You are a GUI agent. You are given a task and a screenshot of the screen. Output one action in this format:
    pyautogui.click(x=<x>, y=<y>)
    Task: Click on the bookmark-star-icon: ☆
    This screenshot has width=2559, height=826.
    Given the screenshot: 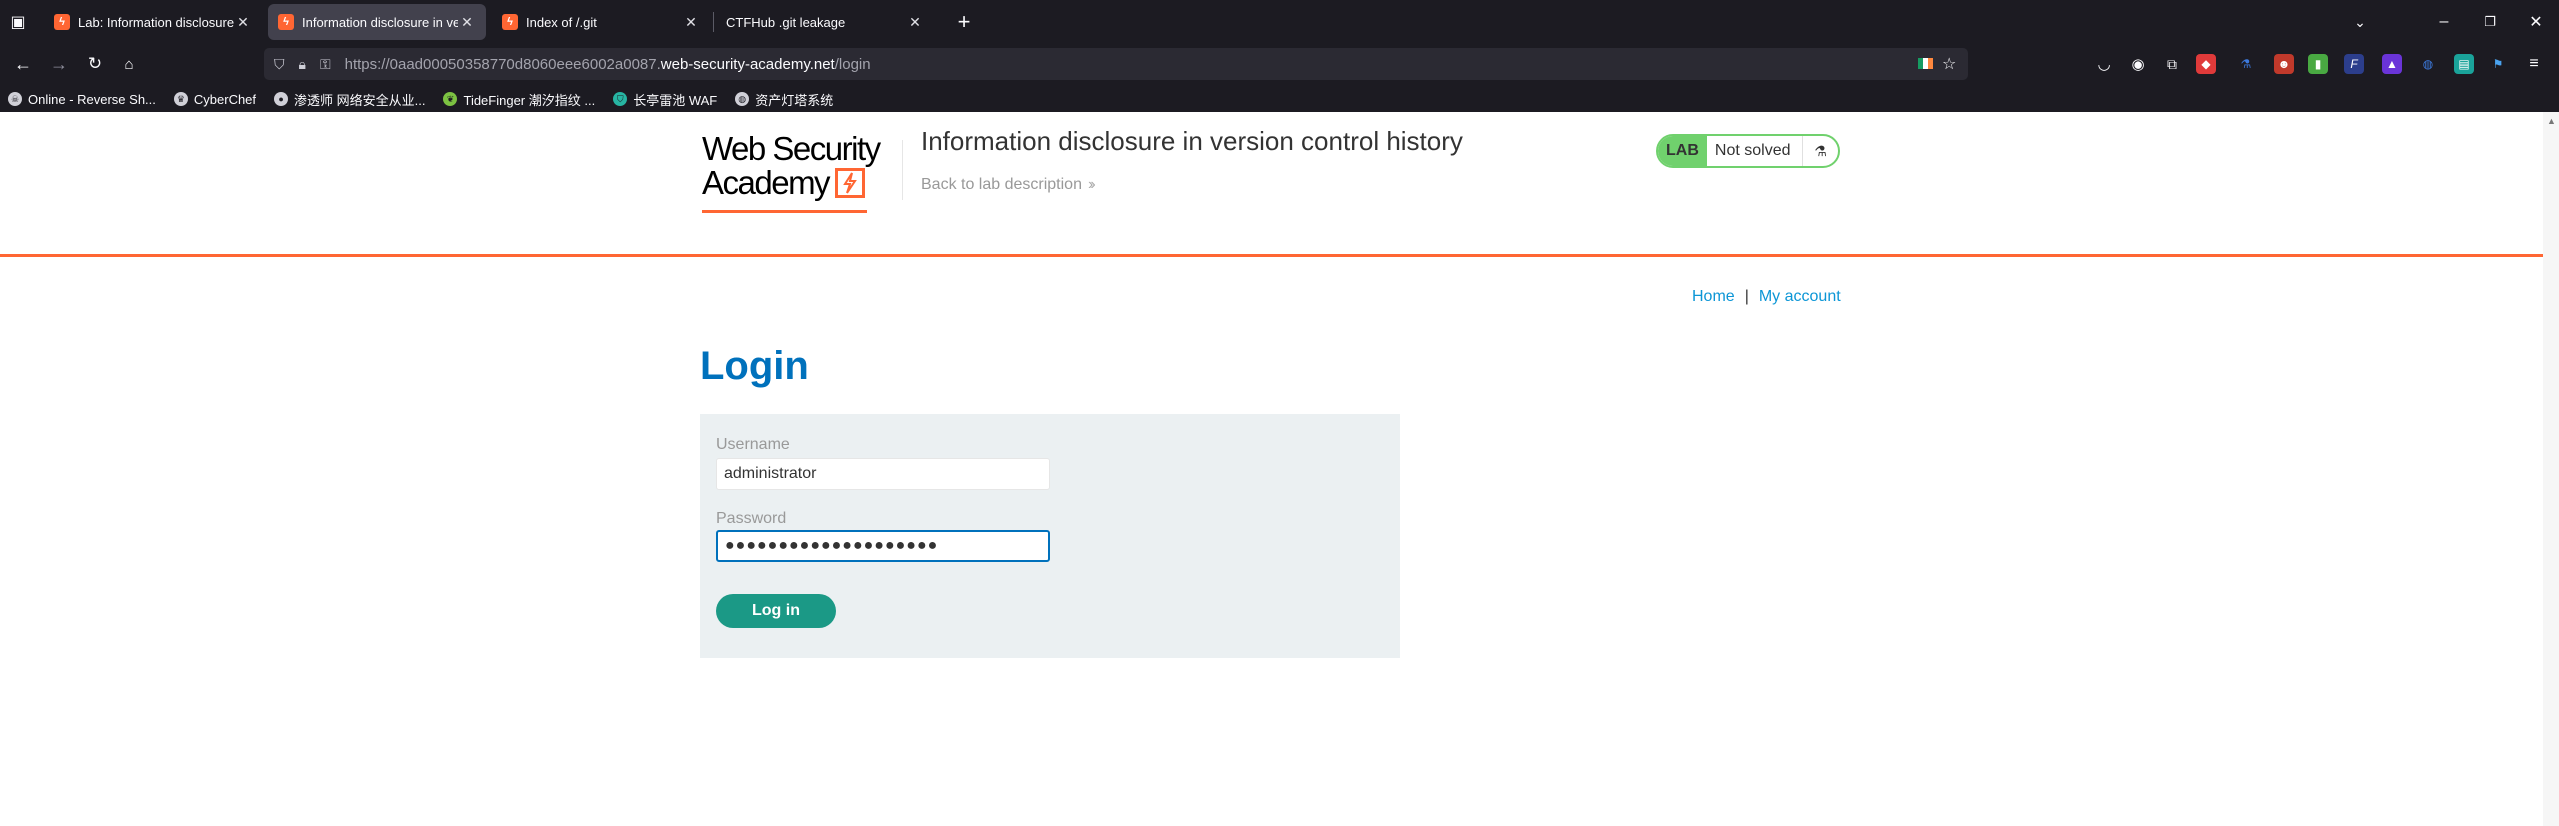 What is the action you would take?
    pyautogui.click(x=1949, y=64)
    